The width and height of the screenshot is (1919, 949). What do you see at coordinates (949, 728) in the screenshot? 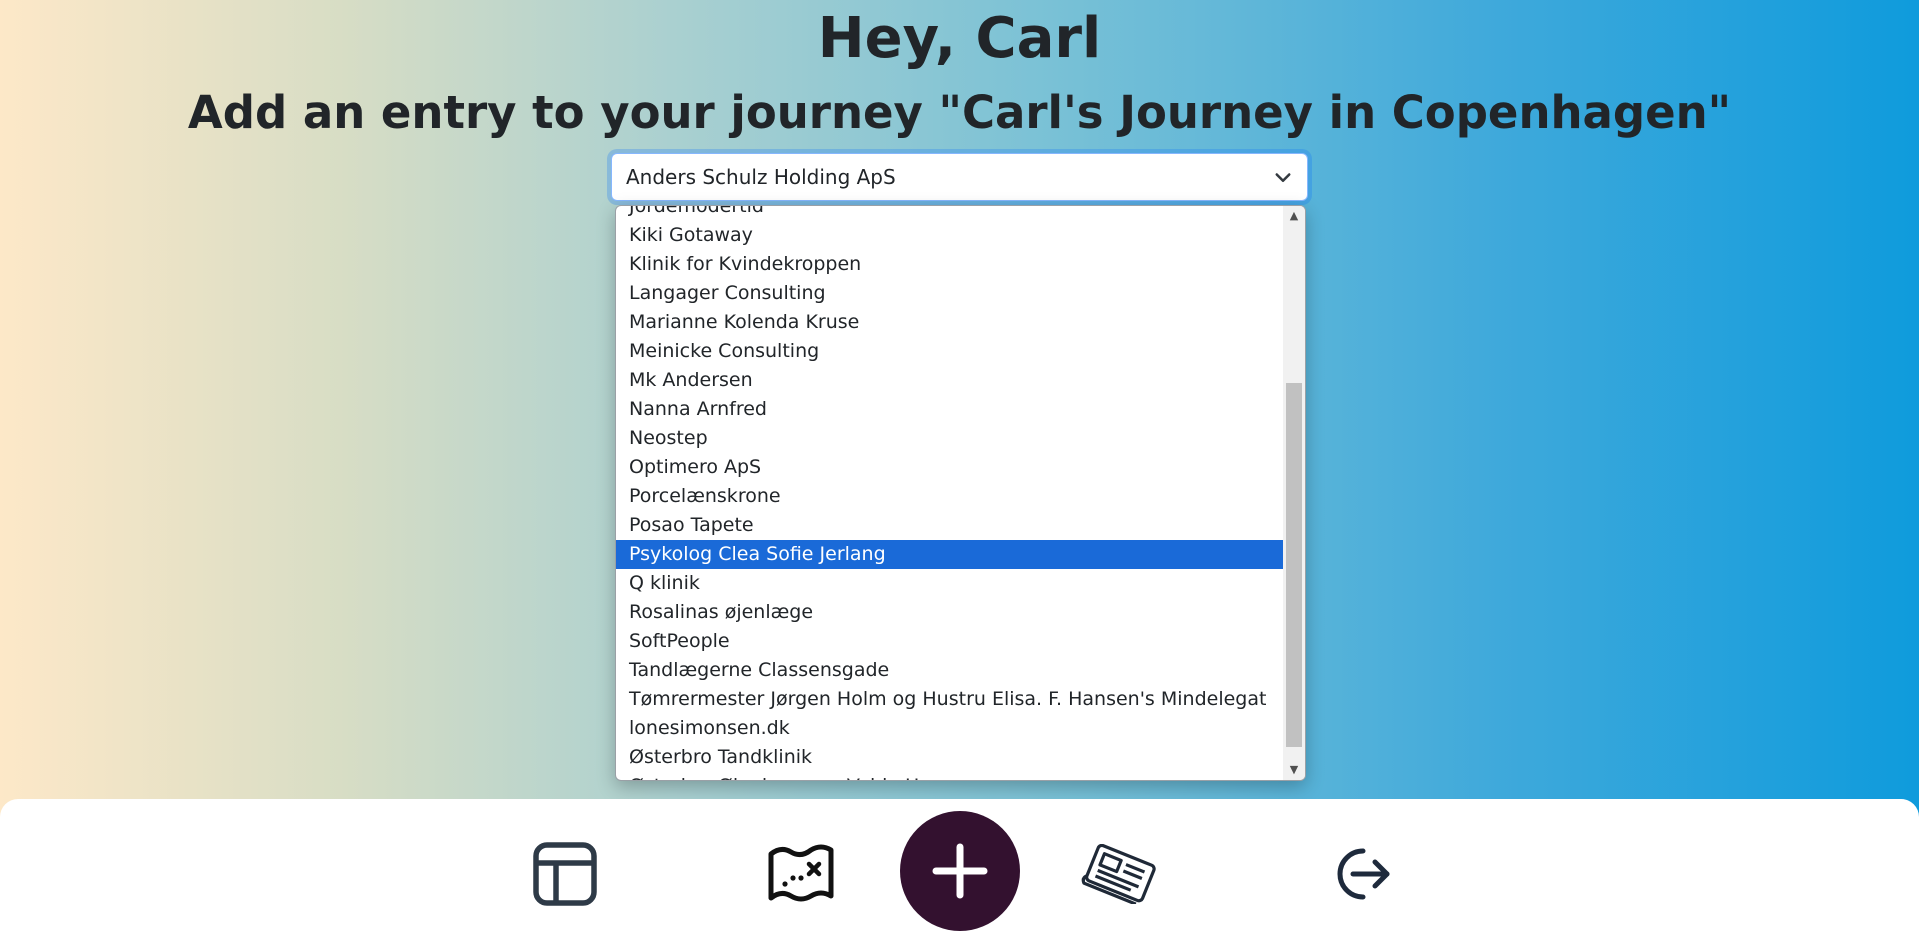
I see `select-option: lonesimonsen.dk` at bounding box center [949, 728].